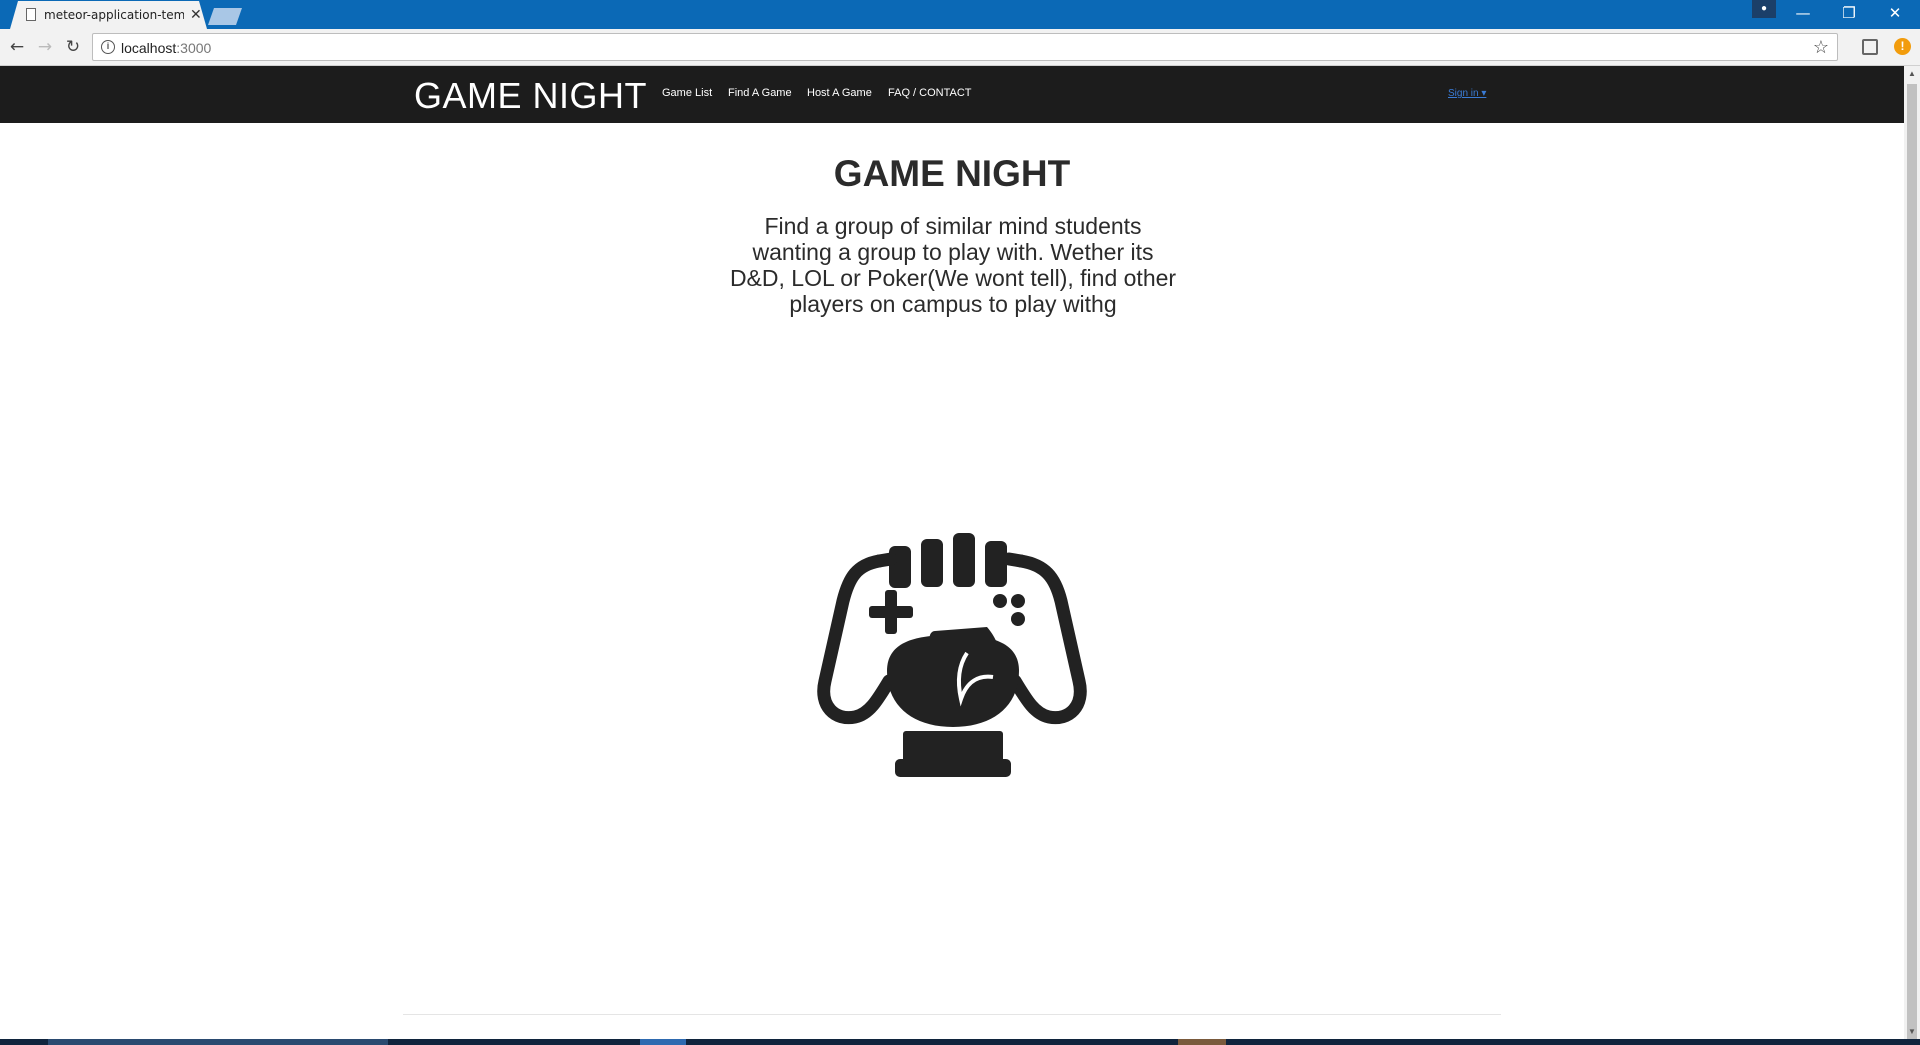  What do you see at coordinates (930, 93) in the screenshot?
I see `nav-faq-contact: FAQ / CONTACT` at bounding box center [930, 93].